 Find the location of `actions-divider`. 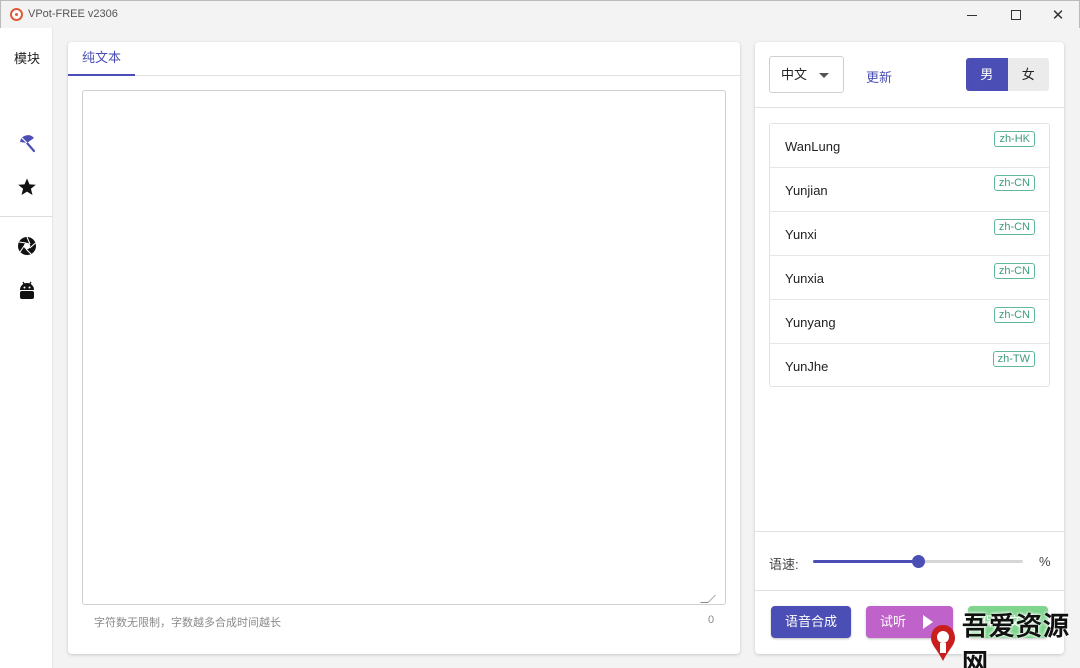

actions-divider is located at coordinates (909, 590).